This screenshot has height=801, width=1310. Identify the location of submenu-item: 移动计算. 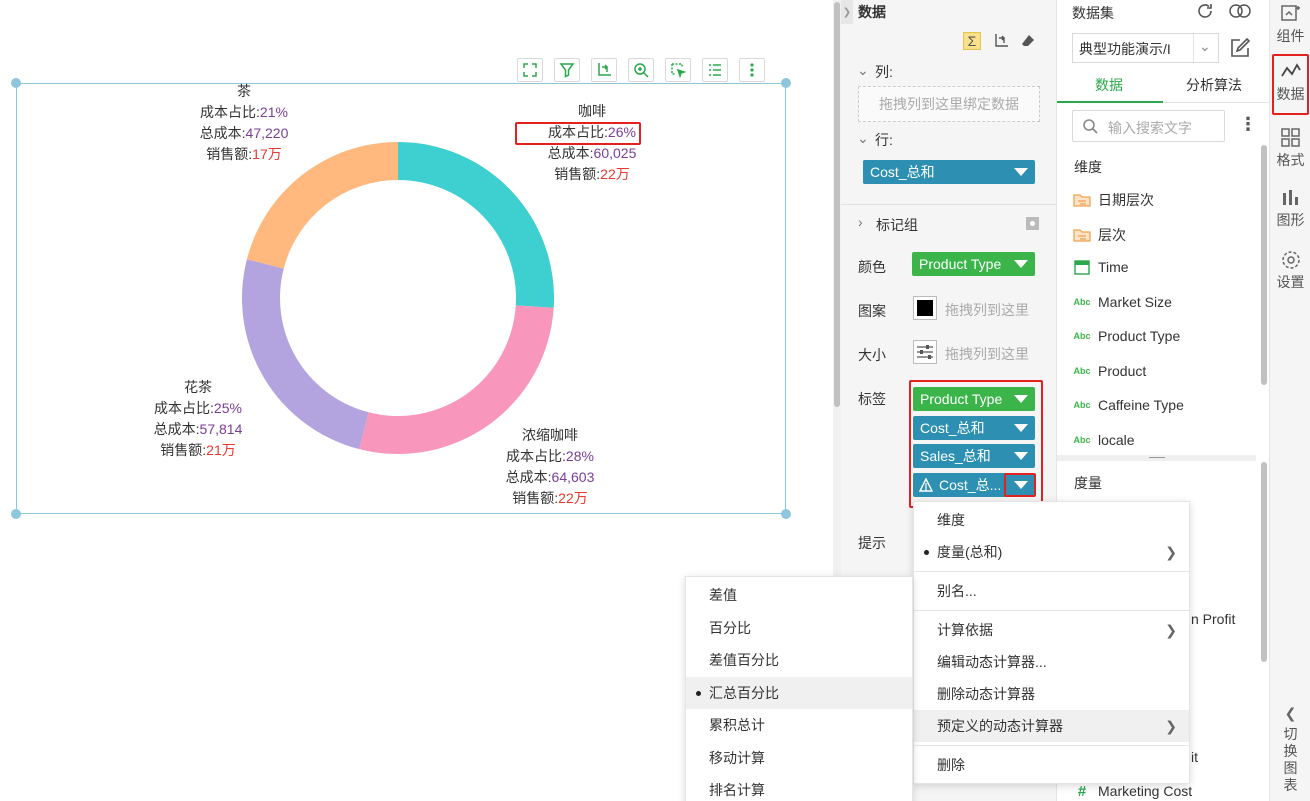
(799, 758).